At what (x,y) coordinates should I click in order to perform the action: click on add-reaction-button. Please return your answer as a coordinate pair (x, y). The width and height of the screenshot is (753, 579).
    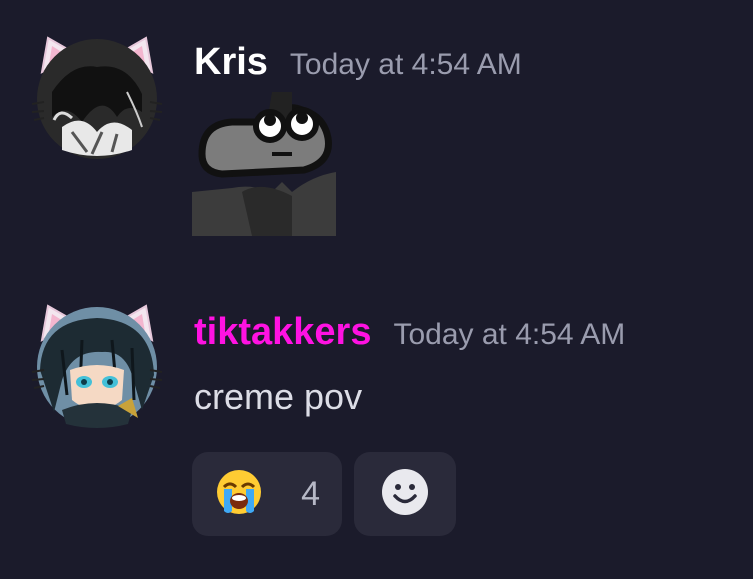
    Looking at the image, I should click on (405, 494).